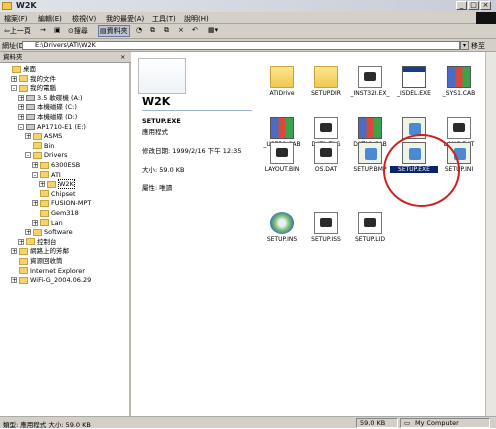 The image size is (496, 429). Describe the element at coordinates (47, 241) in the screenshot. I see `tree-item-label: 控制台` at that location.